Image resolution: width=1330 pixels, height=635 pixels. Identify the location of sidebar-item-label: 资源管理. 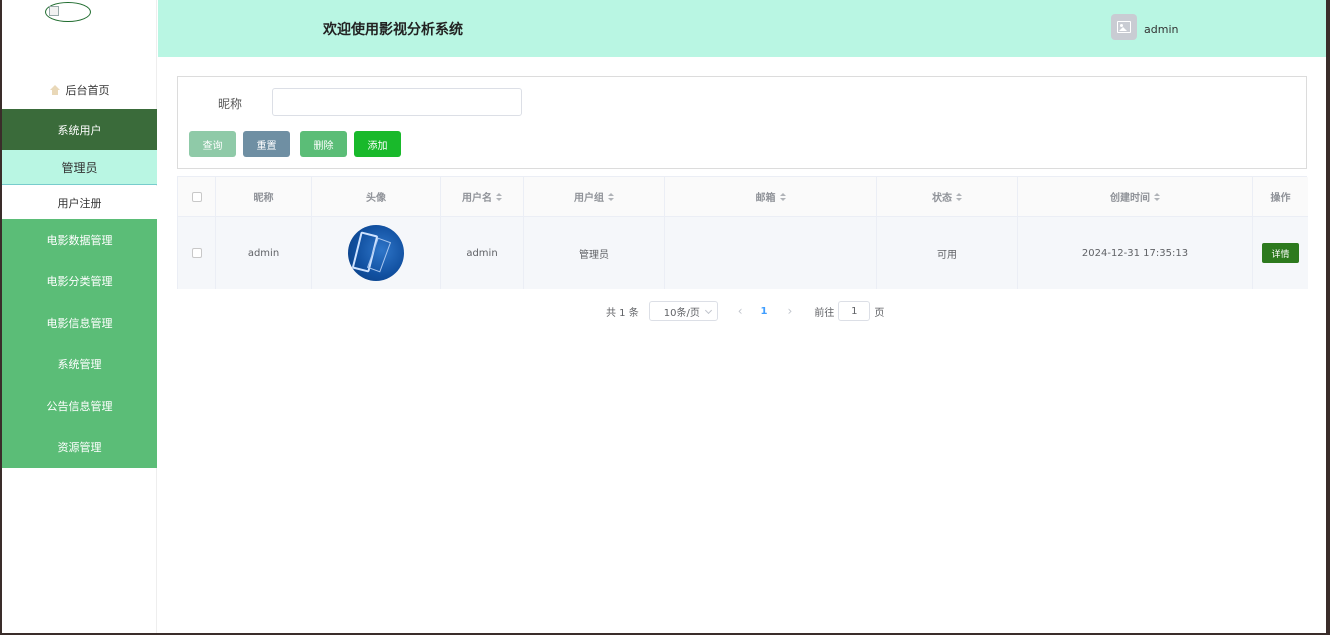
(79, 448).